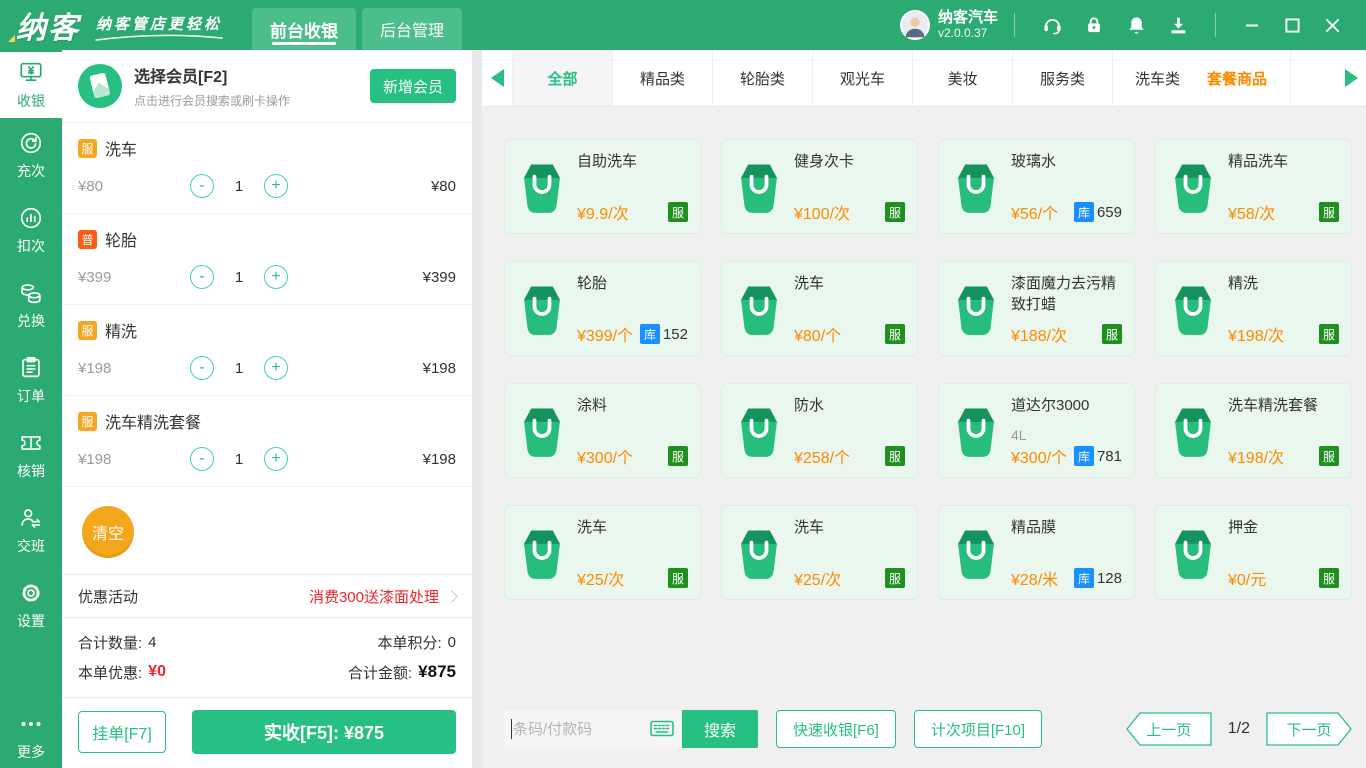 This screenshot has width=1366, height=768. Describe the element at coordinates (592, 527) in the screenshot. I see `product-name: 洗车` at that location.